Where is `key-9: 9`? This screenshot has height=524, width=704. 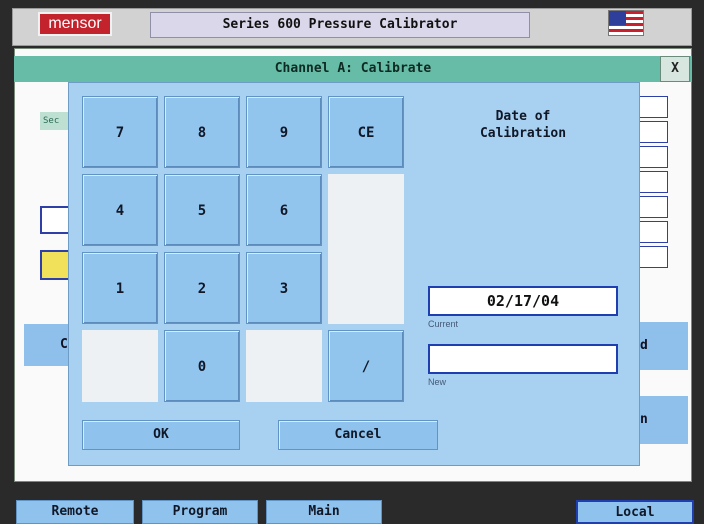
key-9: 9 is located at coordinates (284, 132).